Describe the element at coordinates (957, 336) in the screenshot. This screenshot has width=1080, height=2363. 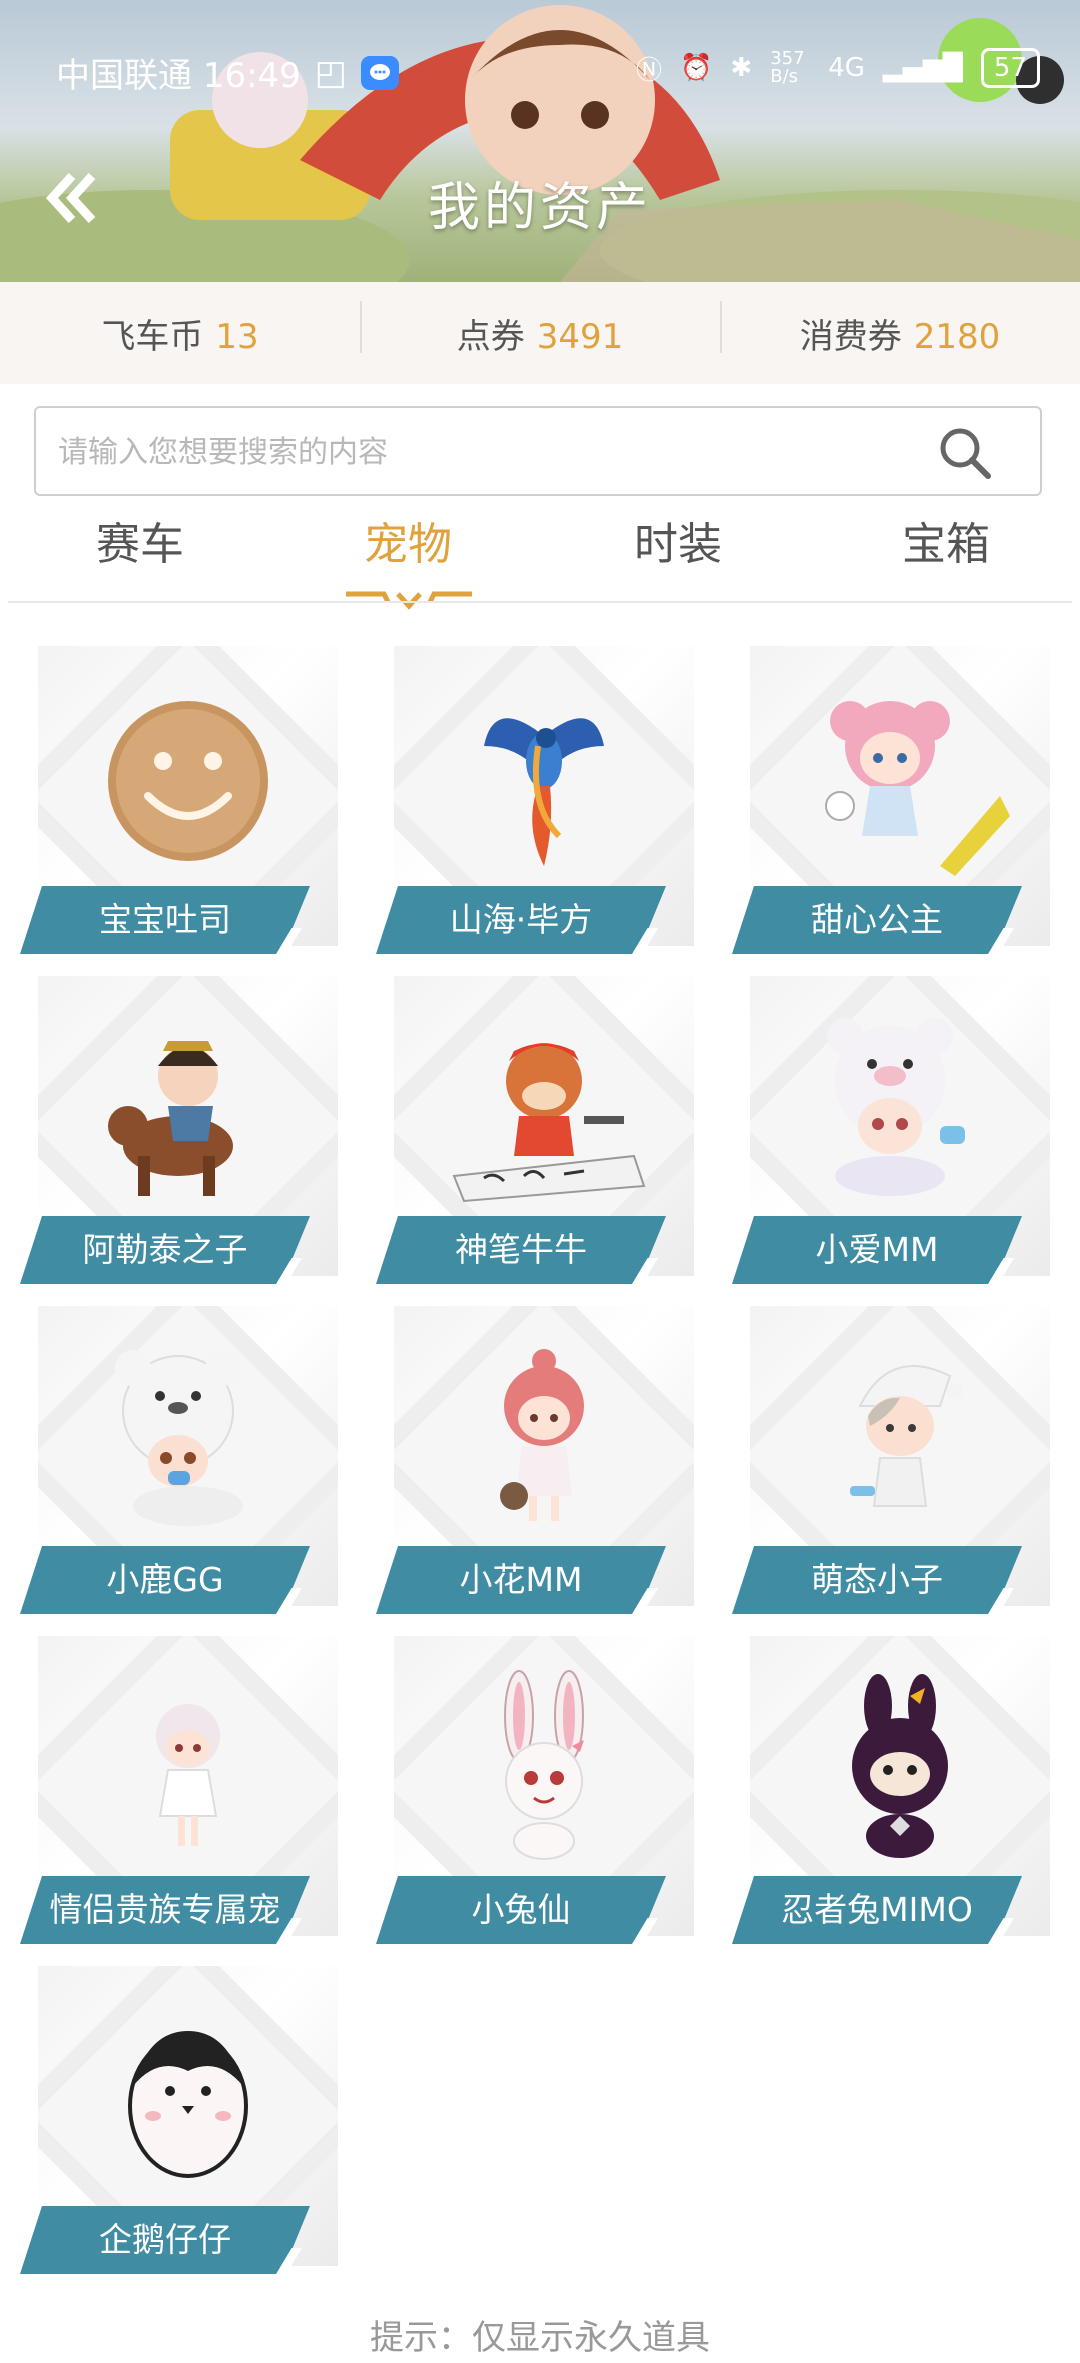
I see `currency-value: 2180` at that location.